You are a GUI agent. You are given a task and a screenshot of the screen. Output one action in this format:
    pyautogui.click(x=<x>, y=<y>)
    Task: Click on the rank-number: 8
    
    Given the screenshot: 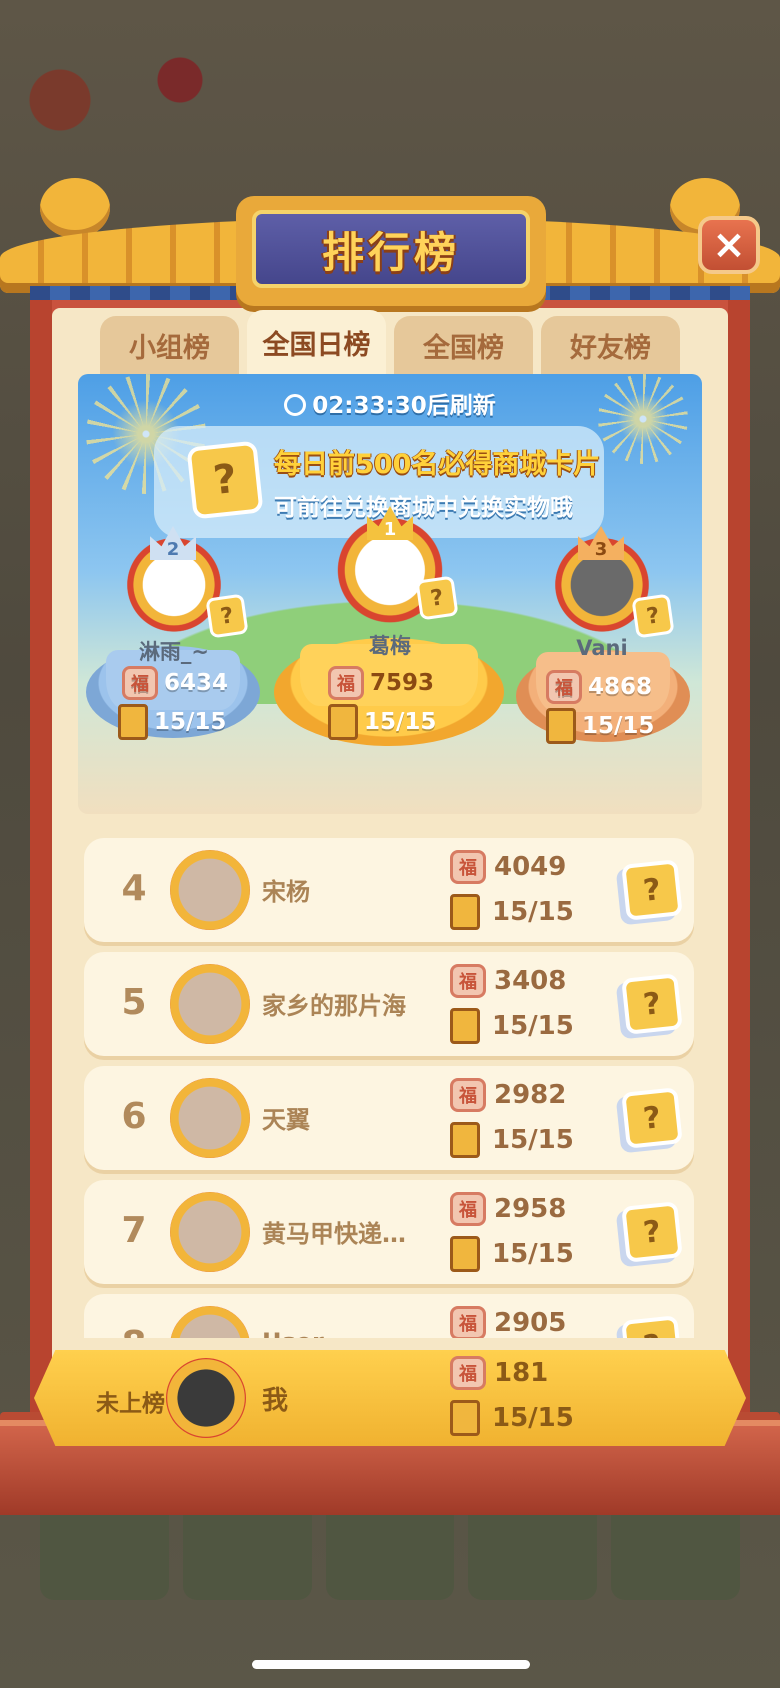 What is the action you would take?
    pyautogui.click(x=134, y=1331)
    